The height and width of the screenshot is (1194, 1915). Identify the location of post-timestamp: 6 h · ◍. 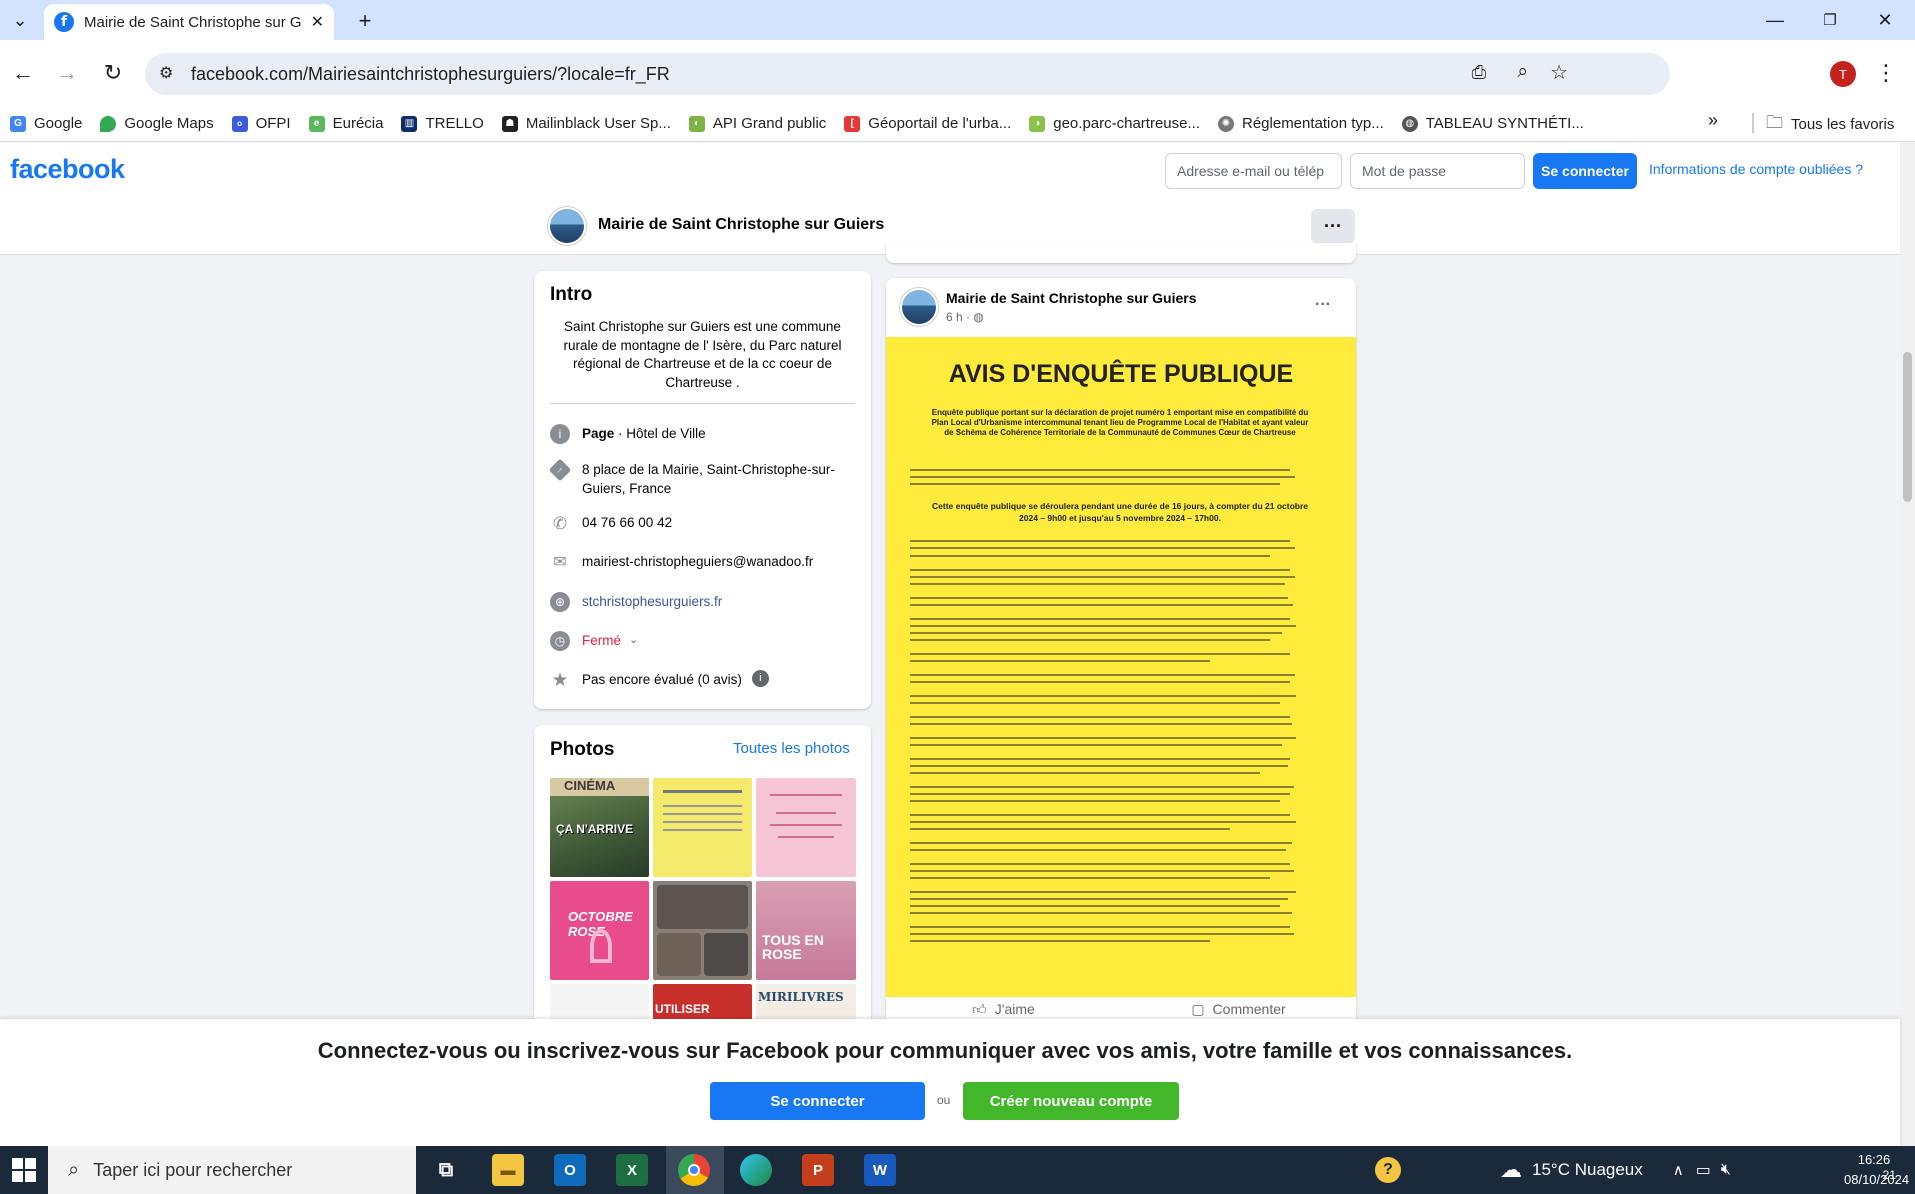
(965, 317).